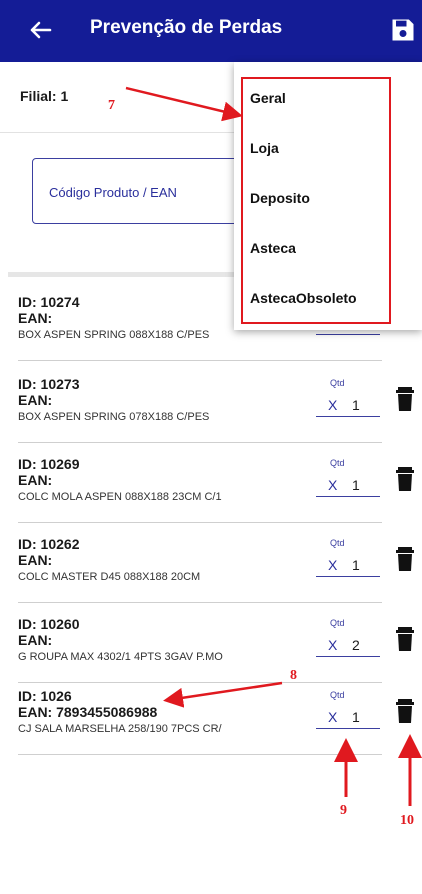 The width and height of the screenshot is (422, 894). Describe the element at coordinates (293, 675) in the screenshot. I see `annotation-label-8: 8` at that location.